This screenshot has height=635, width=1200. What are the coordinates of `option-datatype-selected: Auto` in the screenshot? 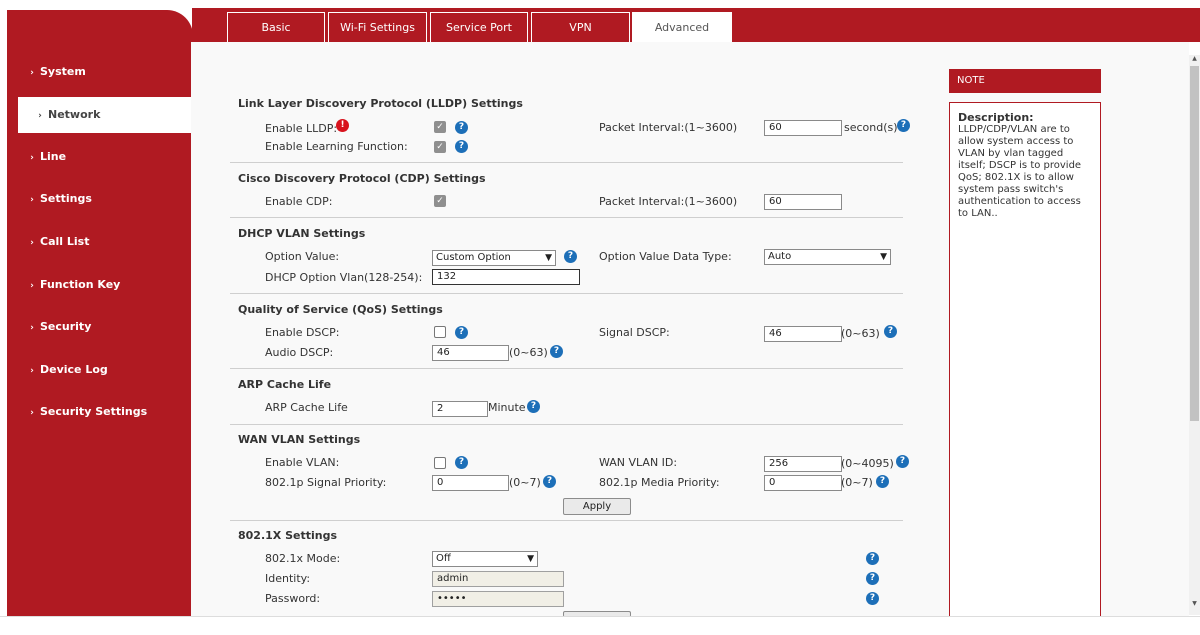 It's located at (780, 256).